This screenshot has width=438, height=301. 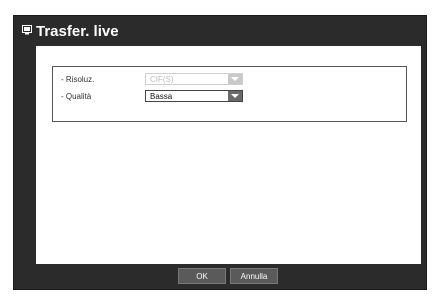 I want to click on resolution-select: CIF(S), so click(x=194, y=79).